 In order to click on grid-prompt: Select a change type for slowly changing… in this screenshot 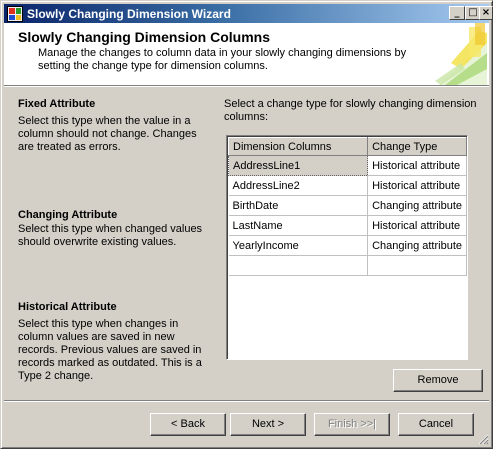, I will do `click(350, 110)`.